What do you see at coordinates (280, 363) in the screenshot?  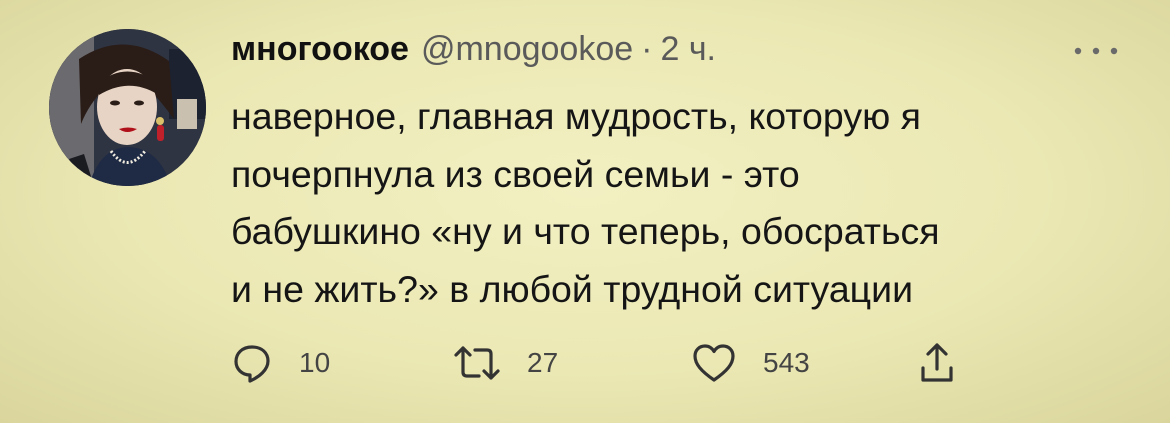 I see `reply-button: 10` at bounding box center [280, 363].